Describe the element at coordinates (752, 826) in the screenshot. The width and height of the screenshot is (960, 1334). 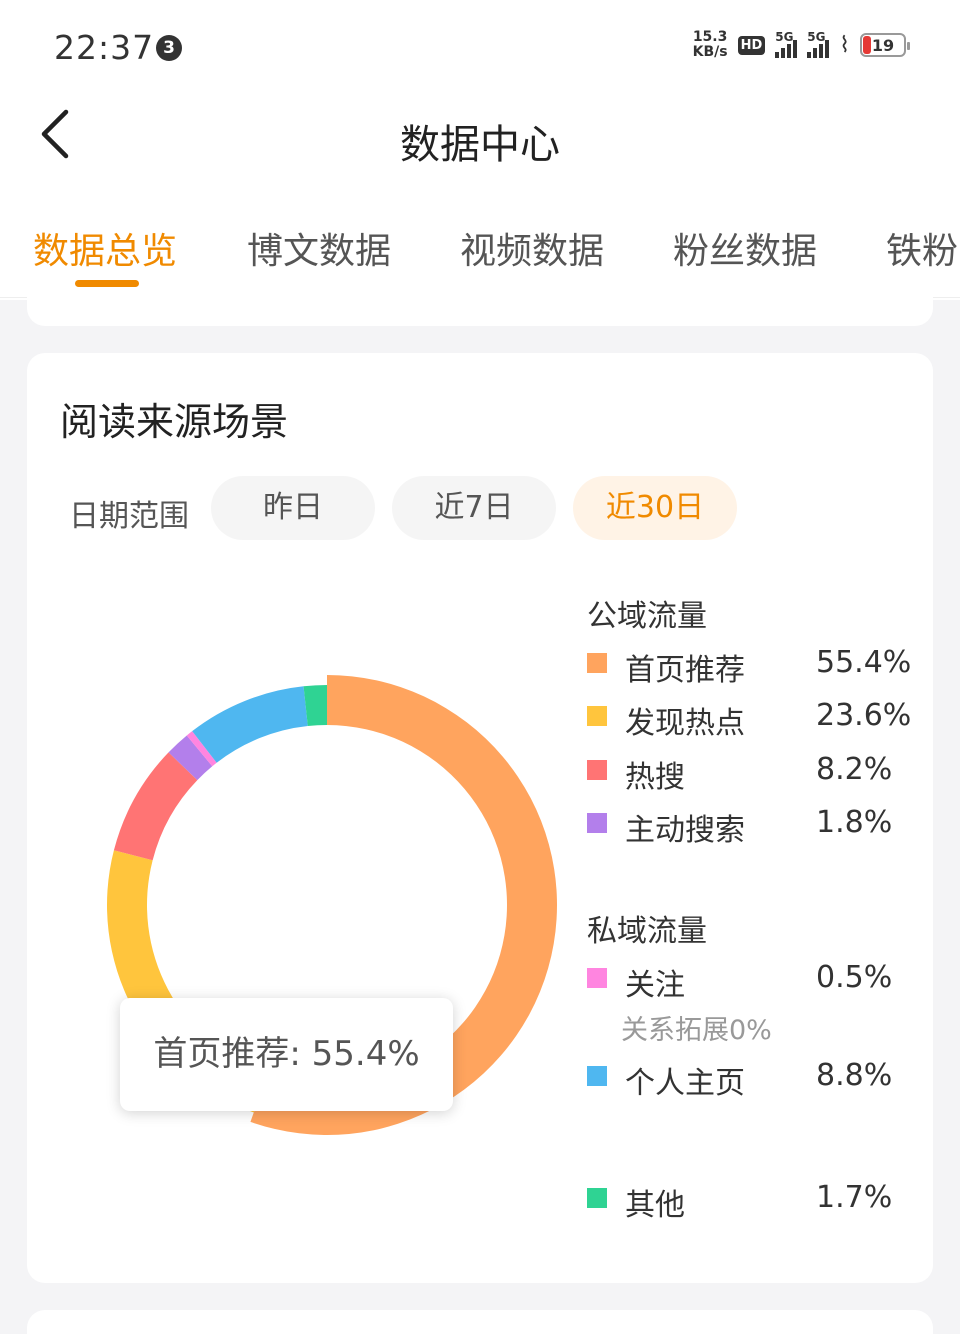
I see `legend-item-active-search: 主动搜索 1.8%` at that location.